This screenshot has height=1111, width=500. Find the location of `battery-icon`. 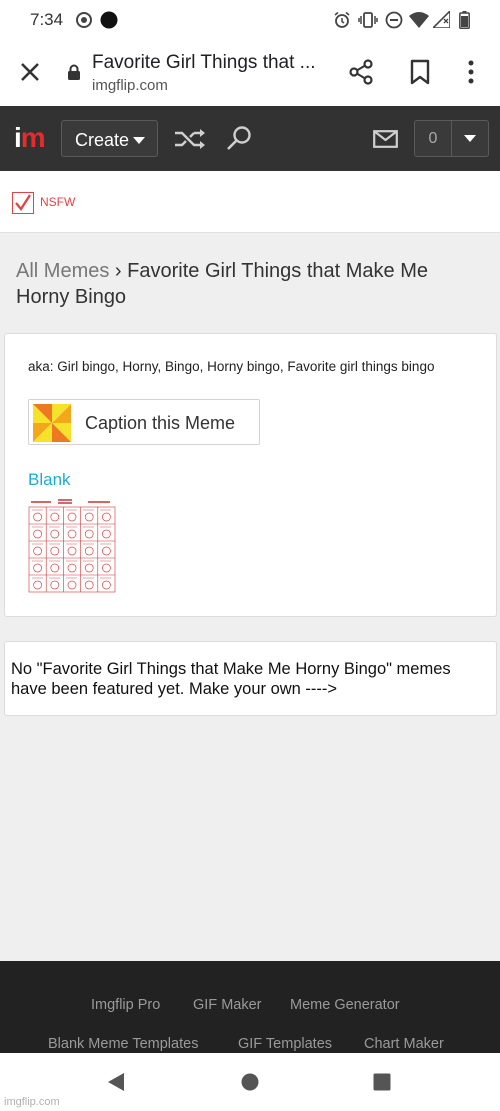

battery-icon is located at coordinates (464, 20).